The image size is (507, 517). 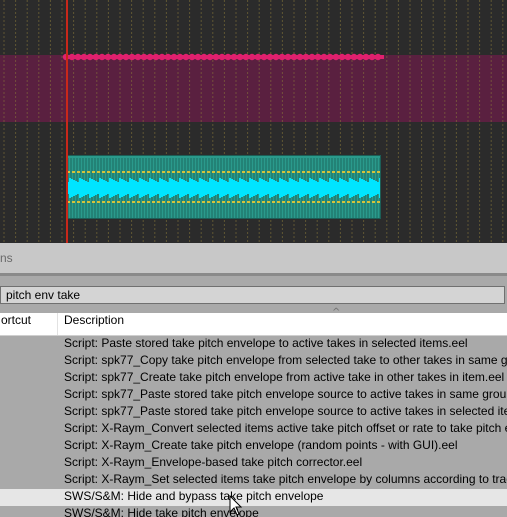 I want to click on list-header: ortcut Description ^, so click(x=253, y=321).